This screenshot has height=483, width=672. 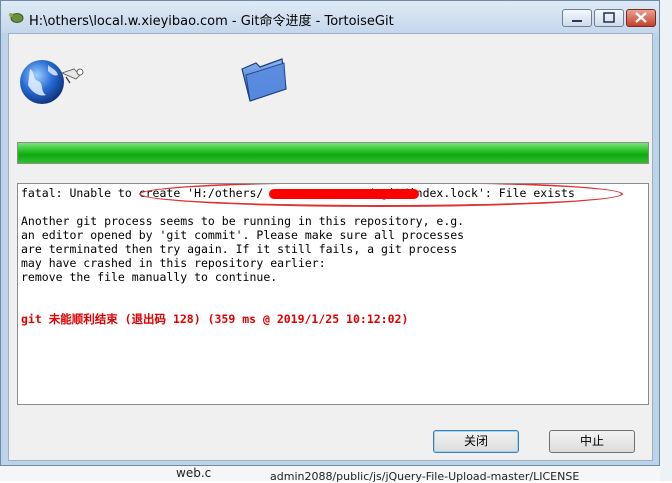 I want to click on log-line: remove the file manually to continue., so click(x=149, y=277).